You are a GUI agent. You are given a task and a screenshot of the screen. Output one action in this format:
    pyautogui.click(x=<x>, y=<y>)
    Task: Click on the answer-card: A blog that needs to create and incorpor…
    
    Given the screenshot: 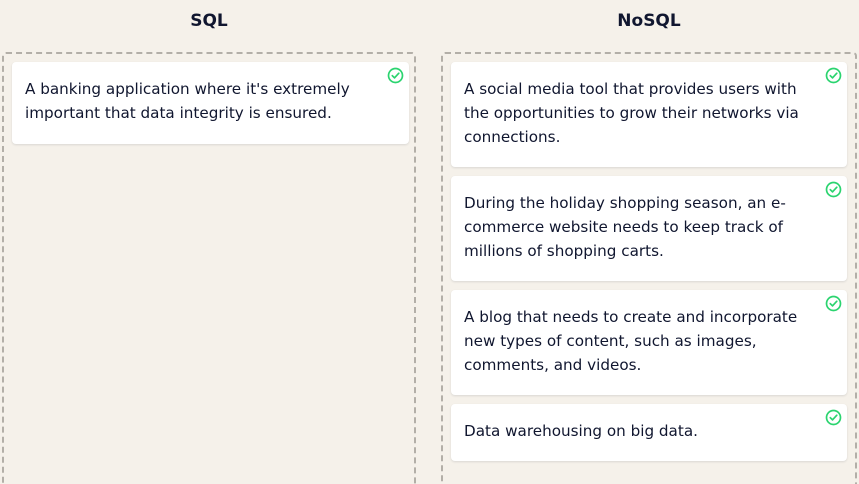 What is the action you would take?
    pyautogui.click(x=649, y=342)
    